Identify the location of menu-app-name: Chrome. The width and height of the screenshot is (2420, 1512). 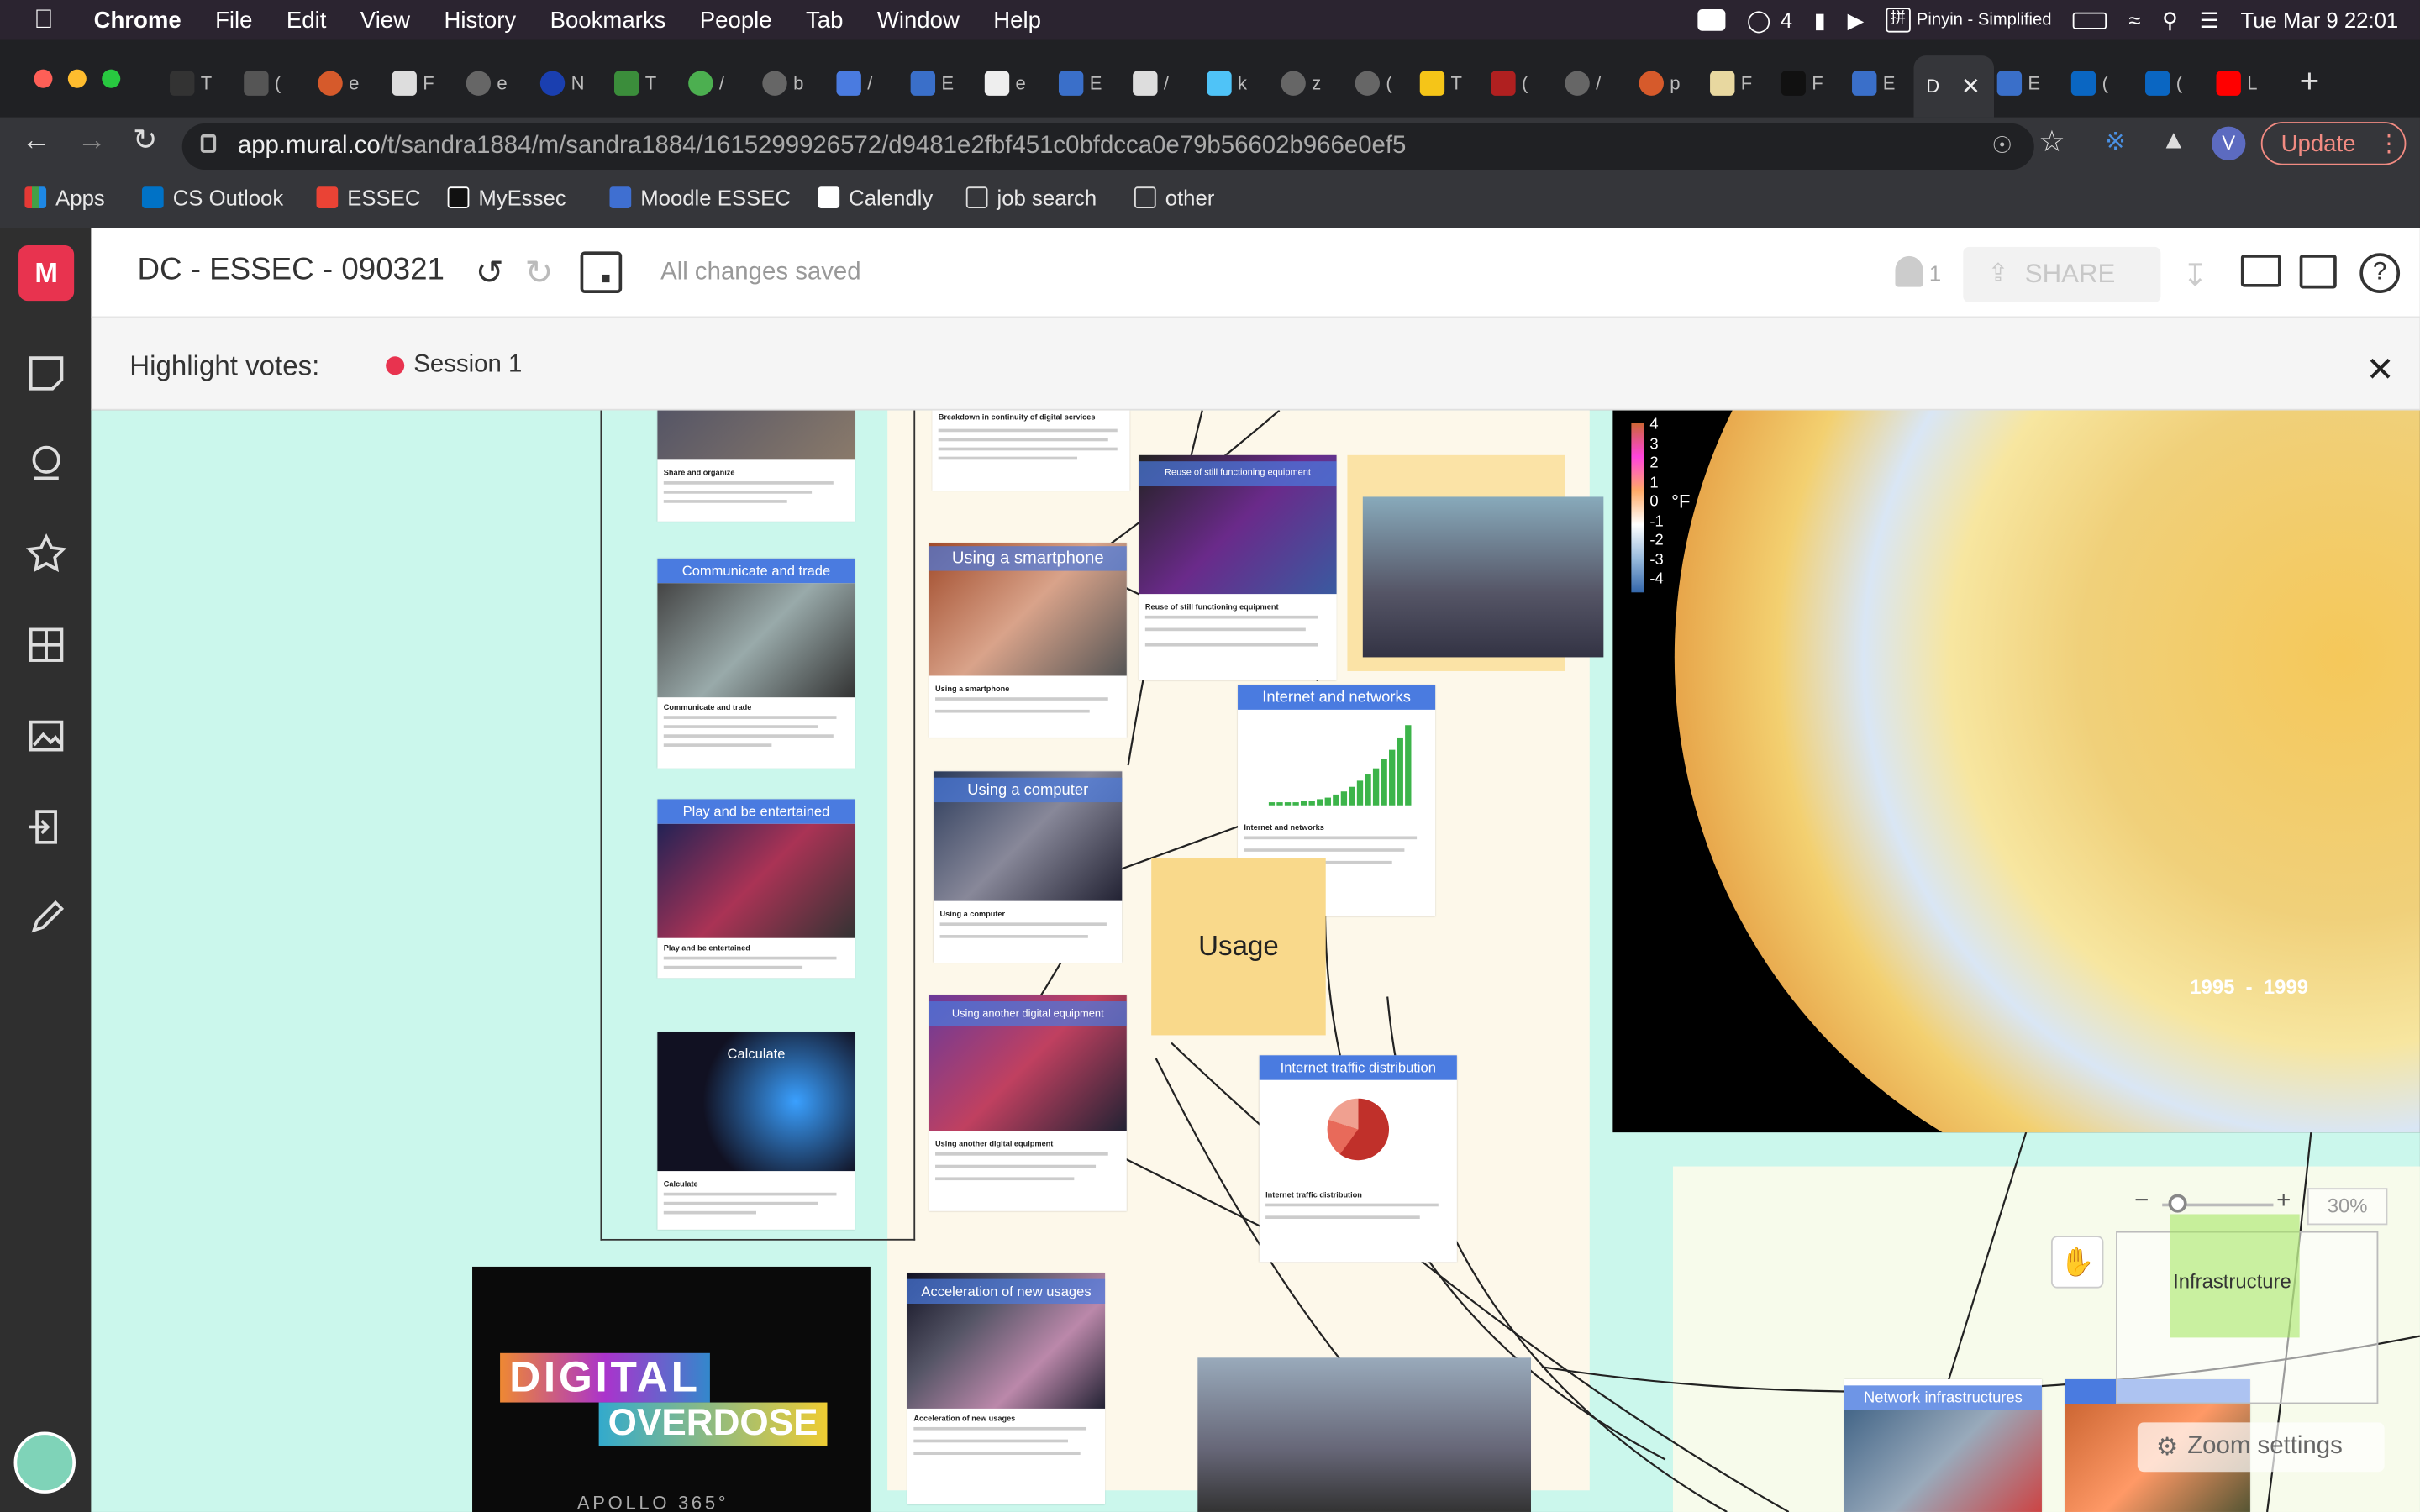
(138, 20).